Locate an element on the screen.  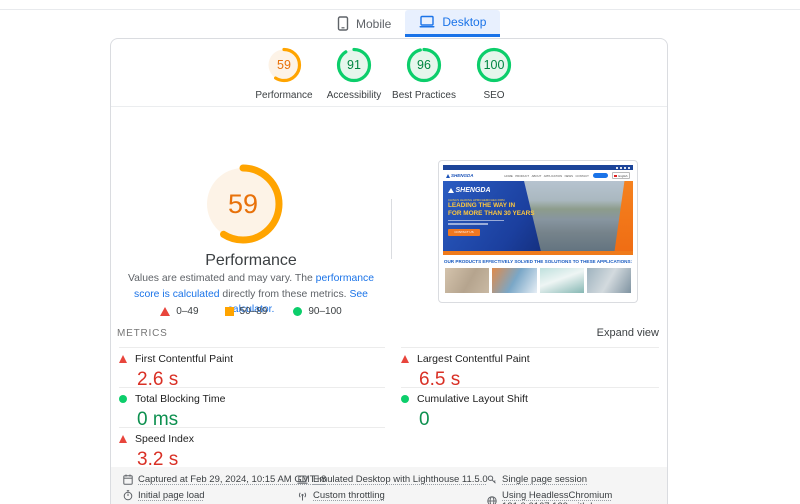
metric-total-blocking-time: Total Blocking Time 0 ms is located at coordinates (252, 409).